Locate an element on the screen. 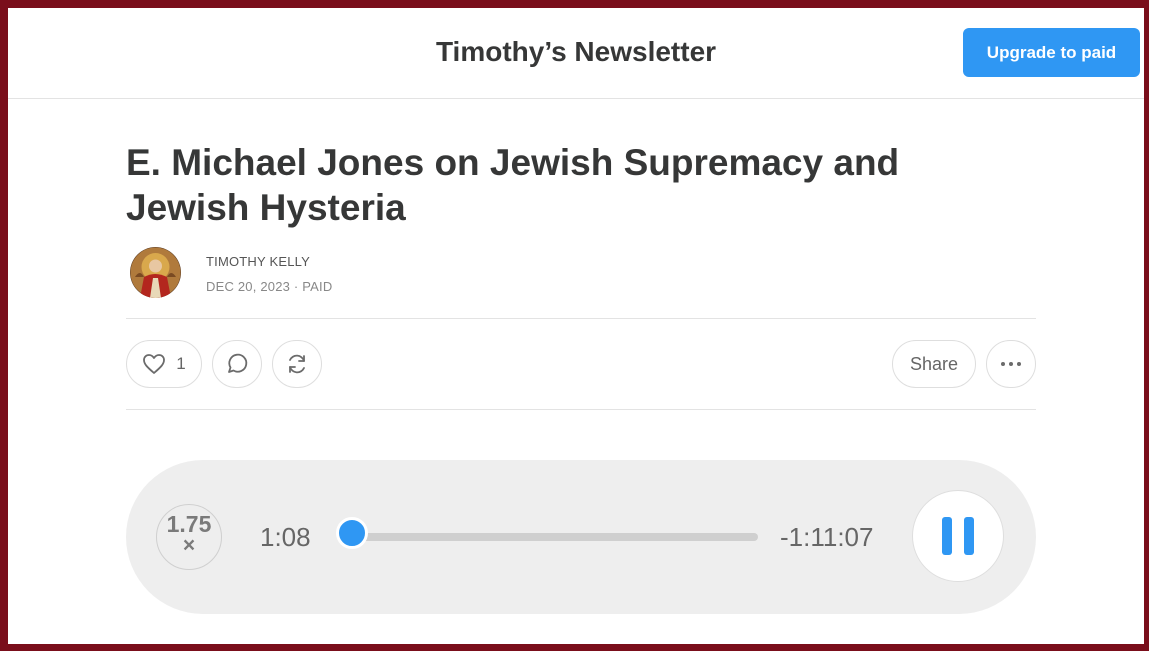 This screenshot has width=1149, height=651. share-label: Share is located at coordinates (934, 363).